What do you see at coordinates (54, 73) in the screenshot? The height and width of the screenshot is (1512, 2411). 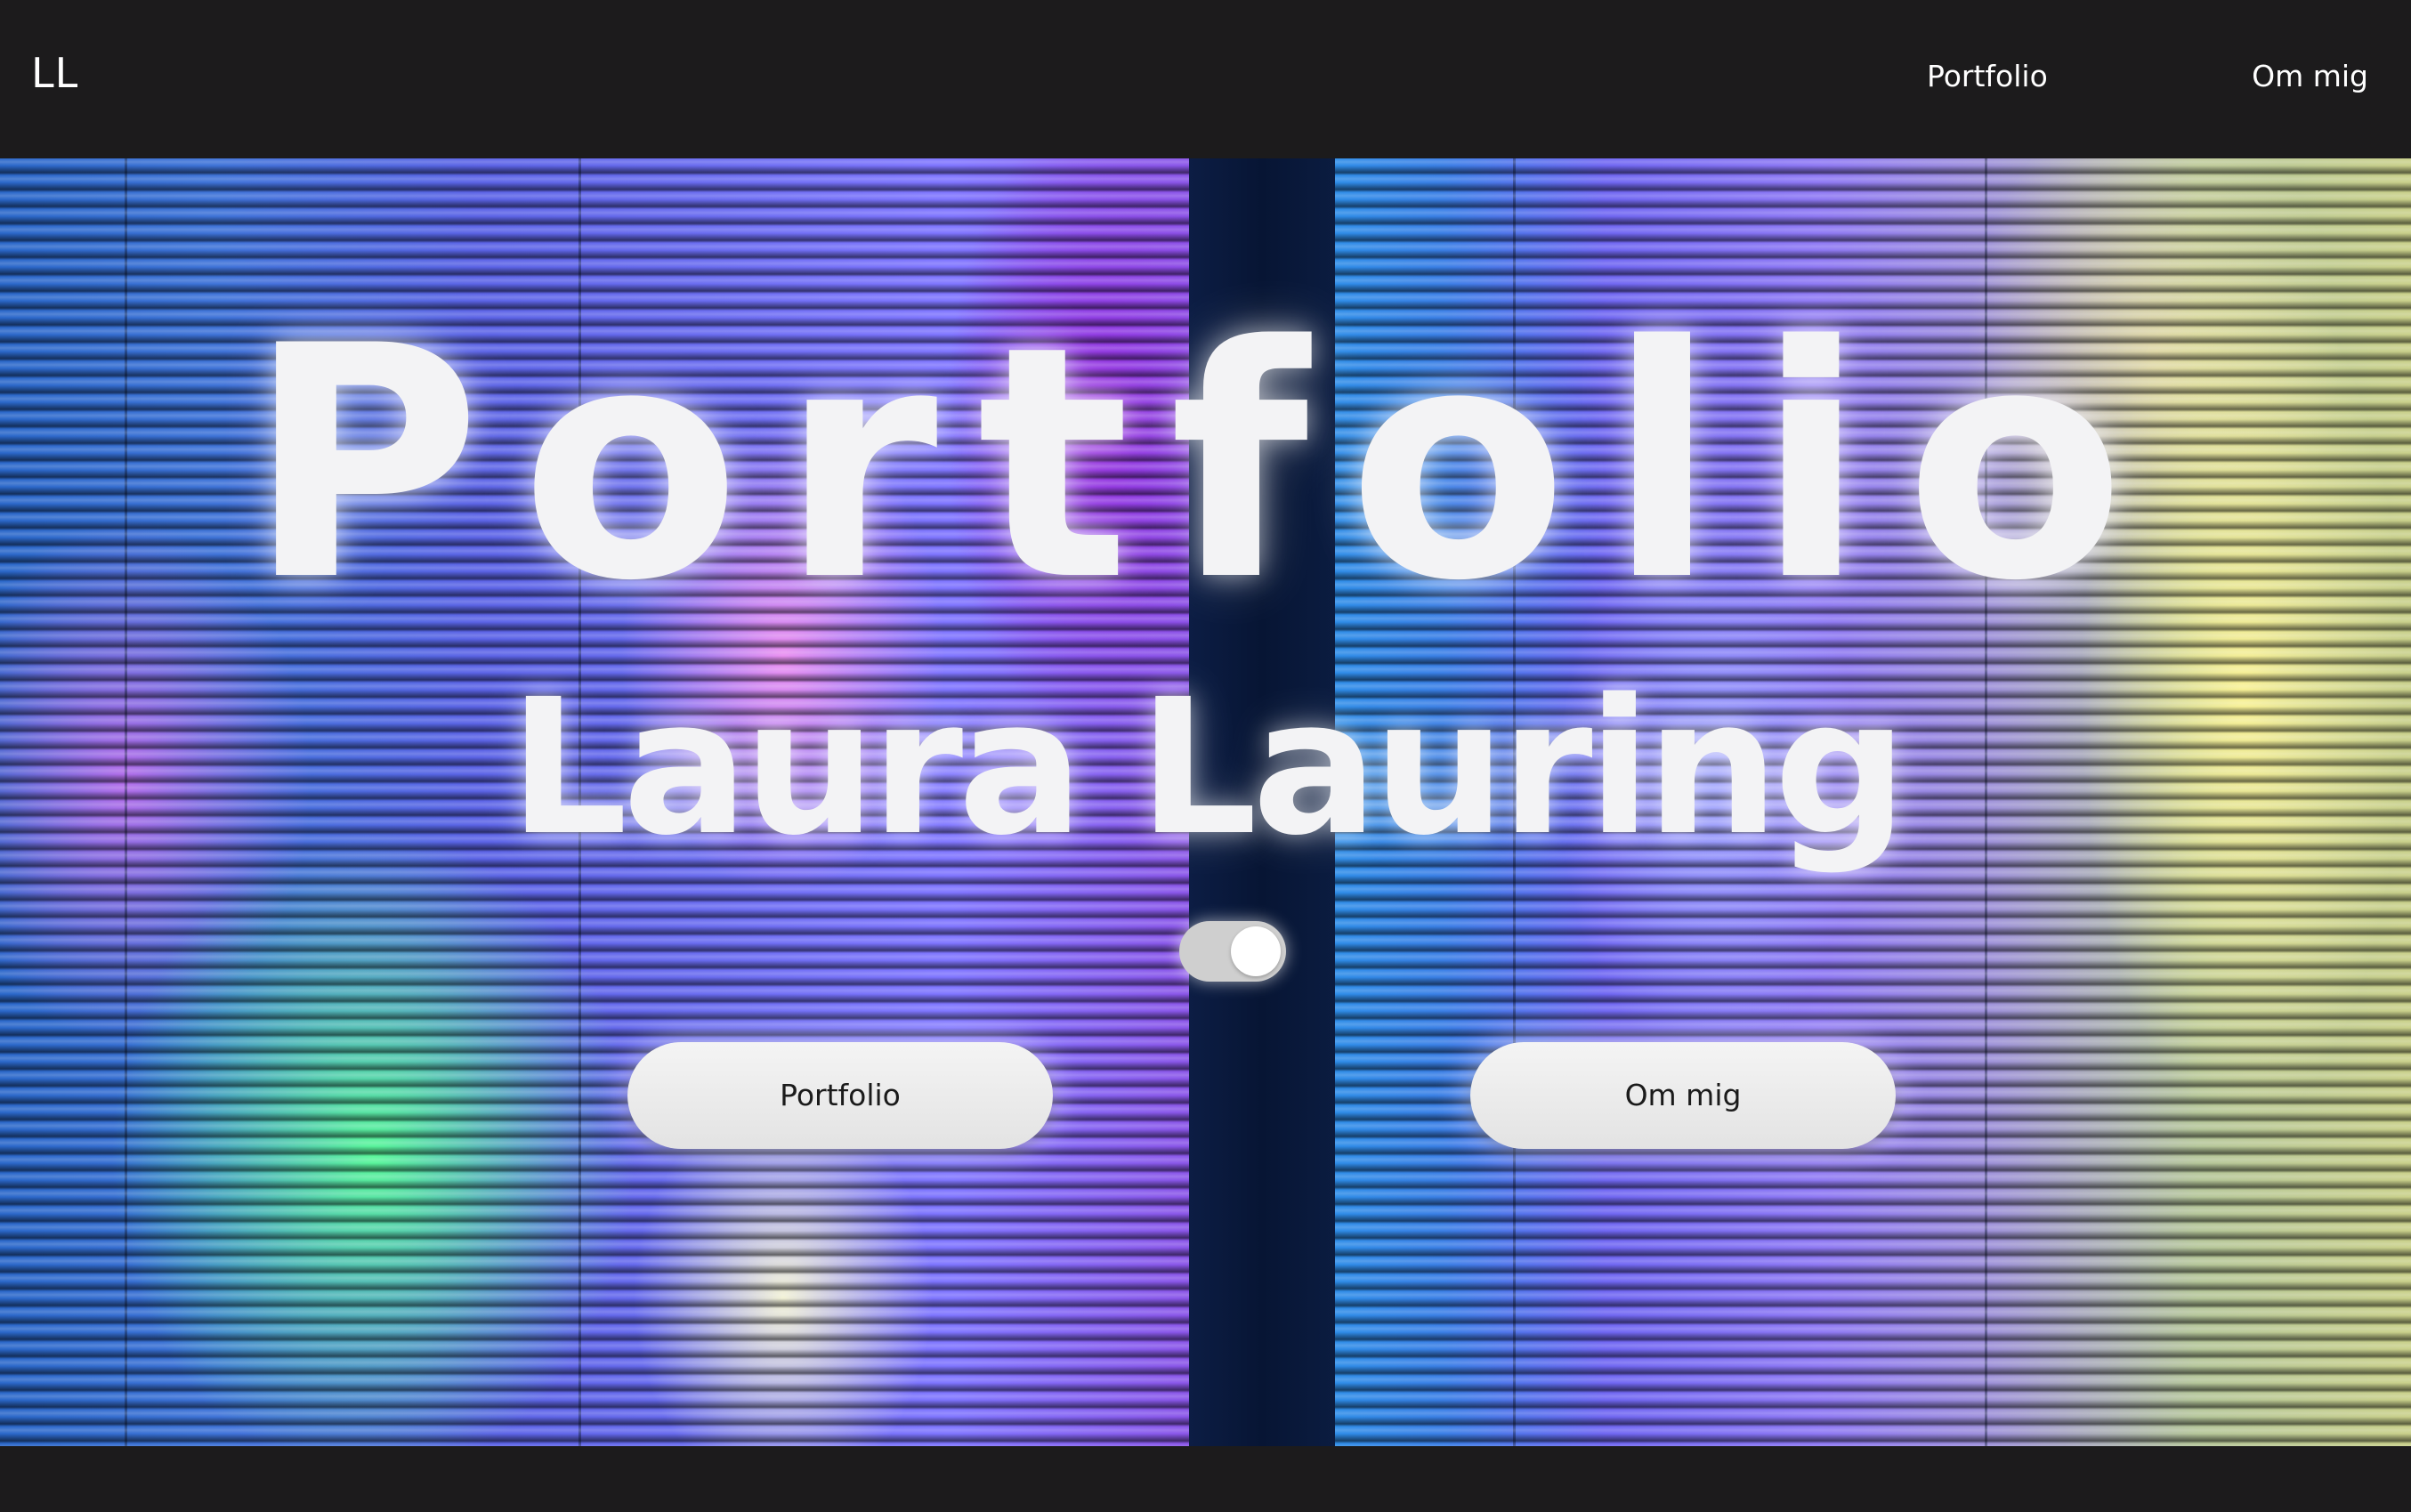 I see `site-logo: LL` at bounding box center [54, 73].